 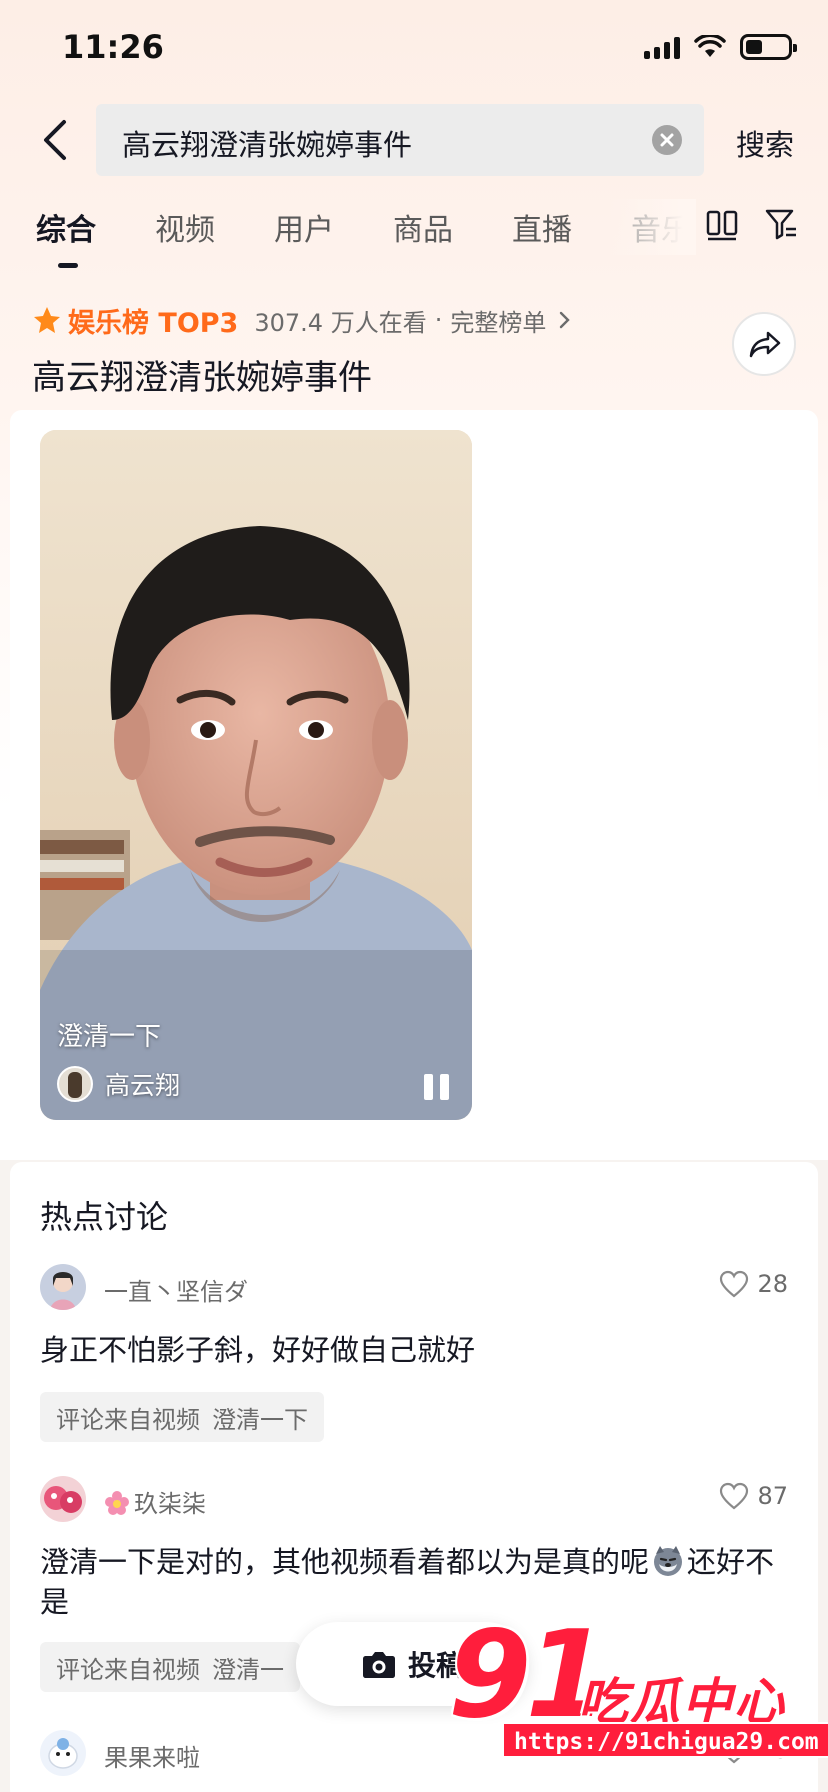 What do you see at coordinates (710, 46) in the screenshot?
I see `wifi-icon` at bounding box center [710, 46].